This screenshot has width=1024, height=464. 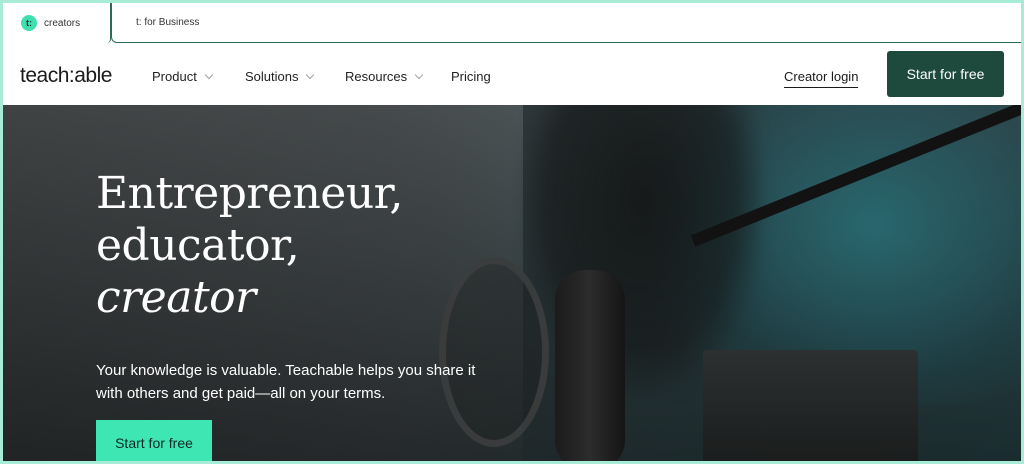 I want to click on nav-item-label: Solutions, so click(x=272, y=76).